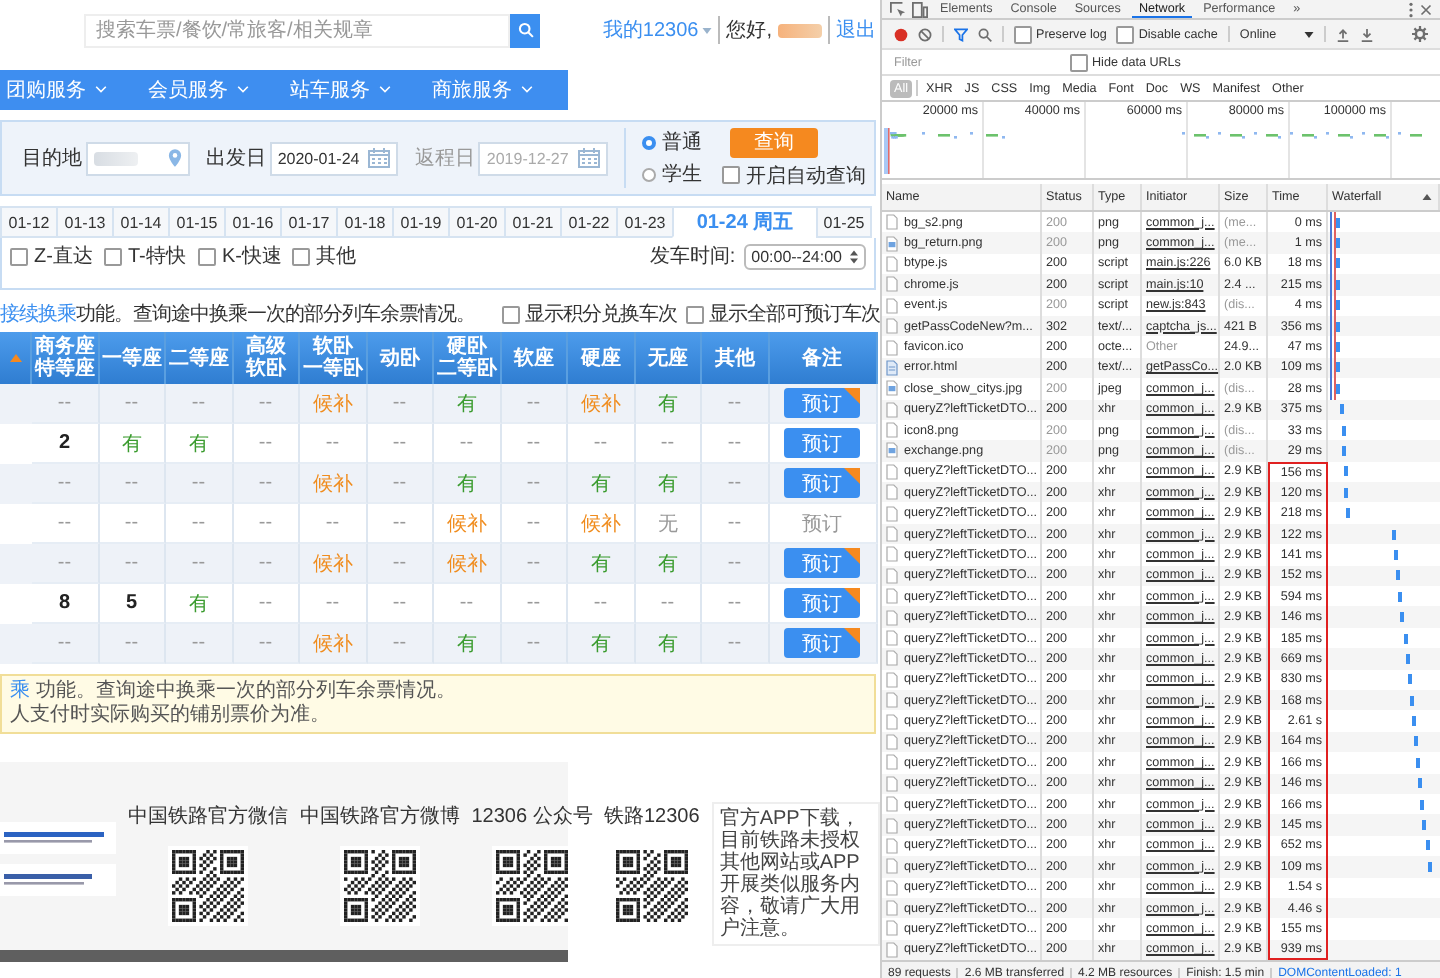  What do you see at coordinates (235, 158) in the screenshot?
I see `field-label: 出发日` at bounding box center [235, 158].